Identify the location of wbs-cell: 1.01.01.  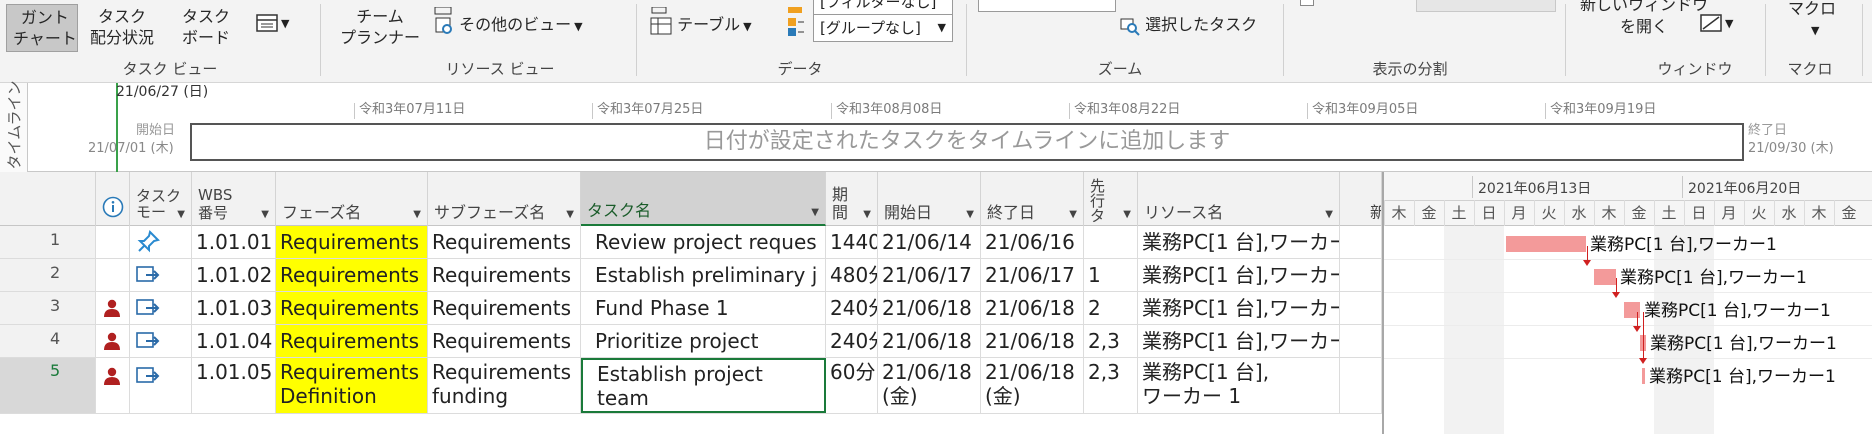
(234, 242).